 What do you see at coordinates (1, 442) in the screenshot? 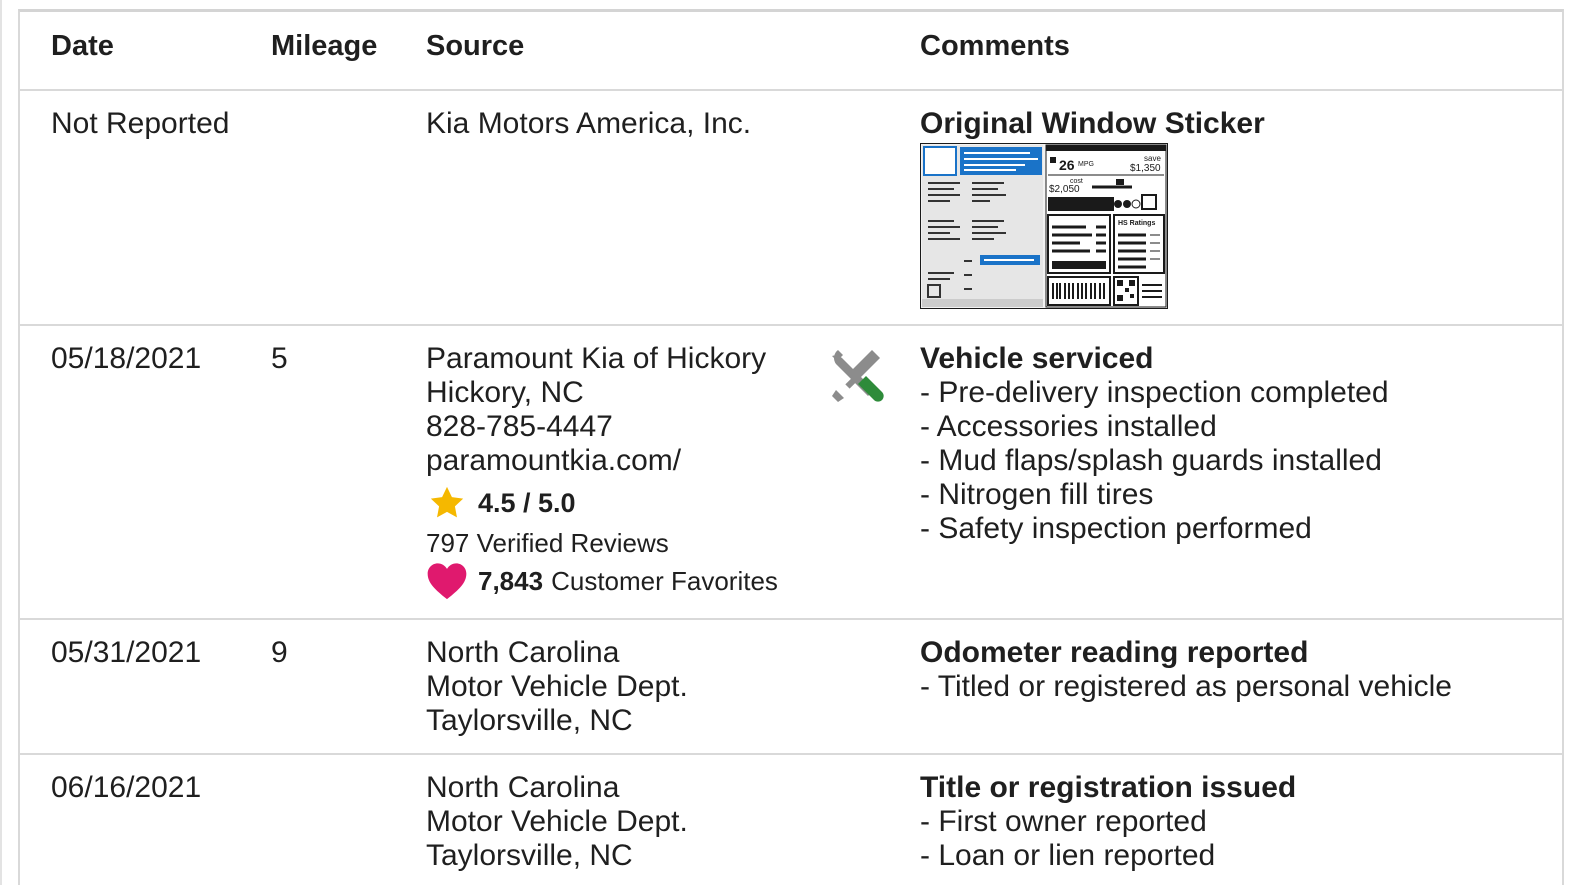
I see `left-page-border` at bounding box center [1, 442].